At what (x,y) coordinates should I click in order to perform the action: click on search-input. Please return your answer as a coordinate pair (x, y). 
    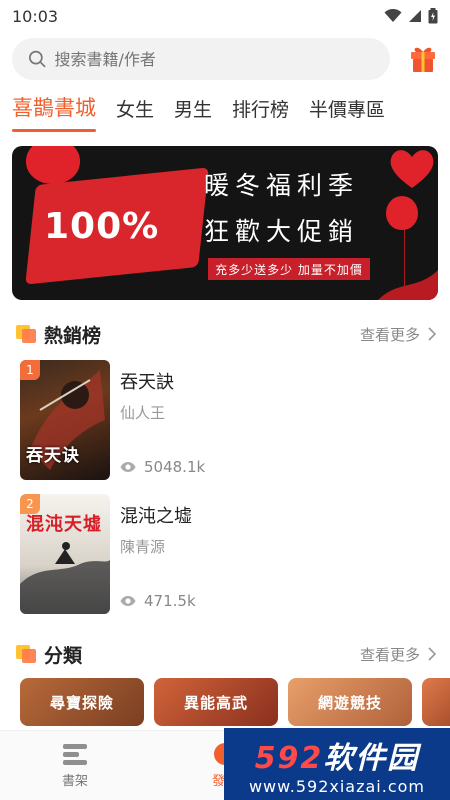
    Looking at the image, I should click on (214, 59).